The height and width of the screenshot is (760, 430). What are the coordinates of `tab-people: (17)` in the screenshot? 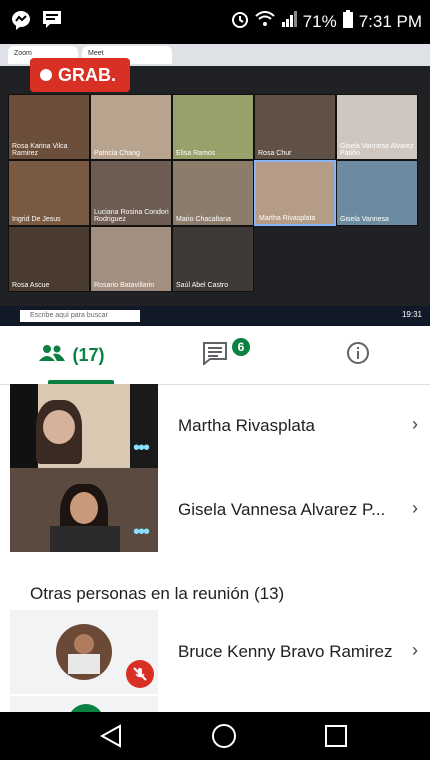 It's located at (71, 355).